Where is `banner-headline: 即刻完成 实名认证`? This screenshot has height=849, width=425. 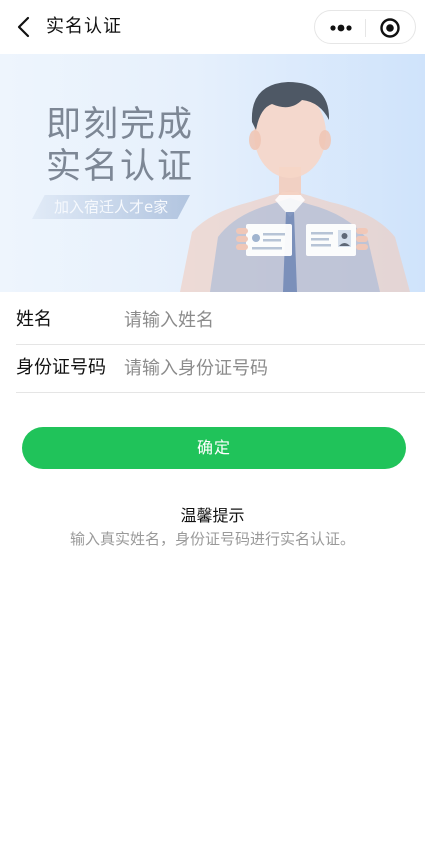 banner-headline: 即刻完成 实名认证 is located at coordinates (120, 146).